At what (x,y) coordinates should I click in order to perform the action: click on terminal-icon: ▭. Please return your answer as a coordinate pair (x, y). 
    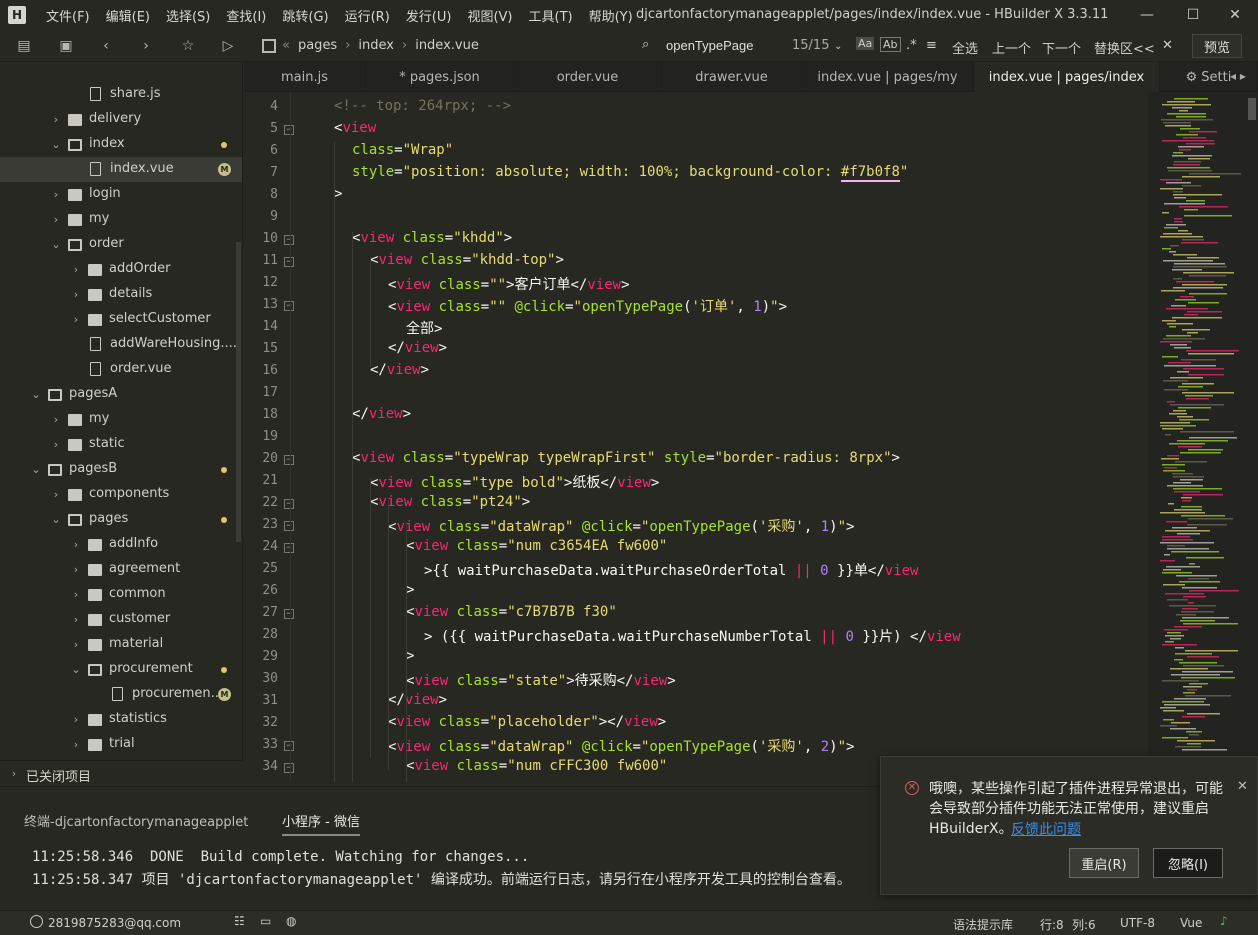
    Looking at the image, I should click on (265, 921).